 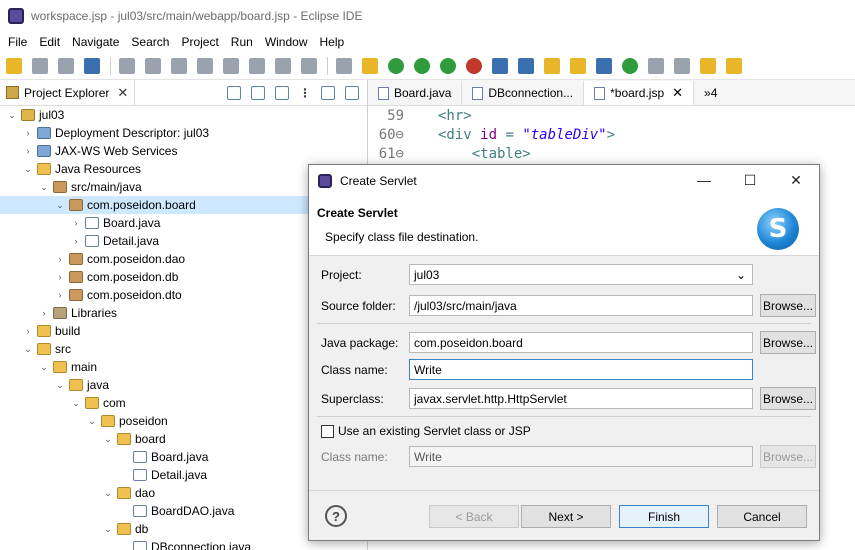 I want to click on view-menu-icon: ⋮, so click(x=305, y=93).